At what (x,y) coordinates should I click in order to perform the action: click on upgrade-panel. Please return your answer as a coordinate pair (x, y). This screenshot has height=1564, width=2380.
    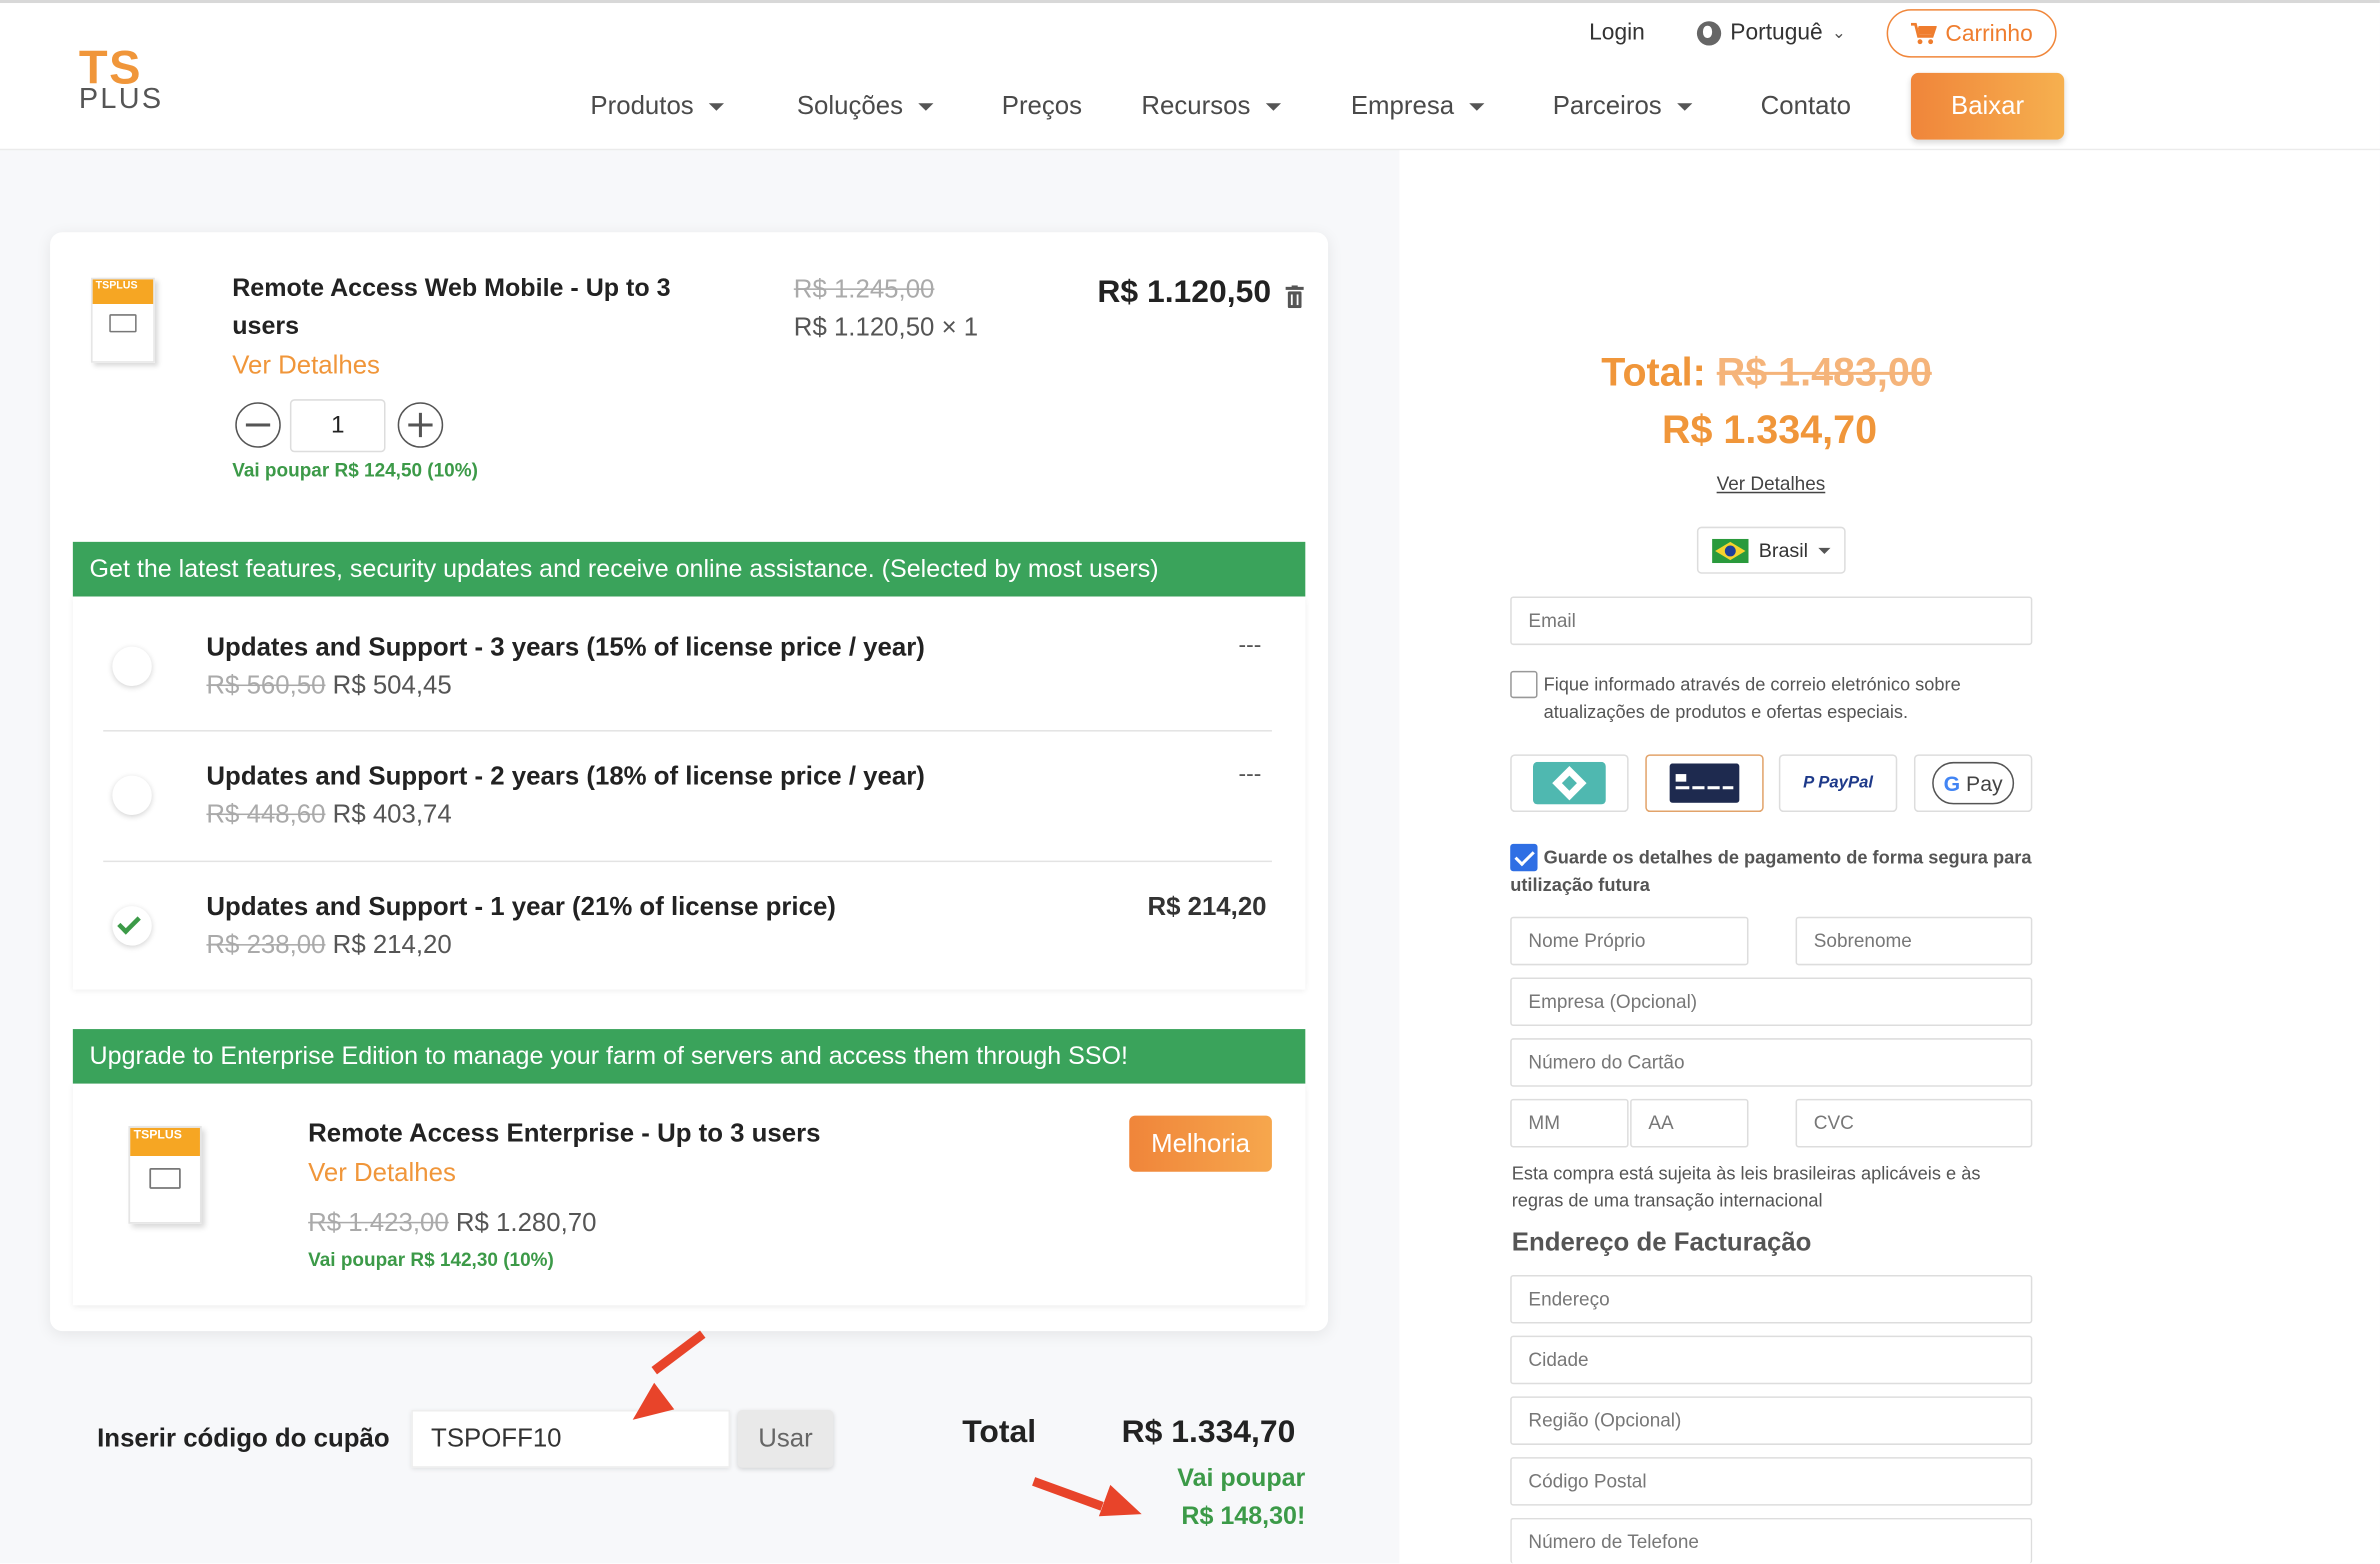
    Looking at the image, I should click on (689, 1194).